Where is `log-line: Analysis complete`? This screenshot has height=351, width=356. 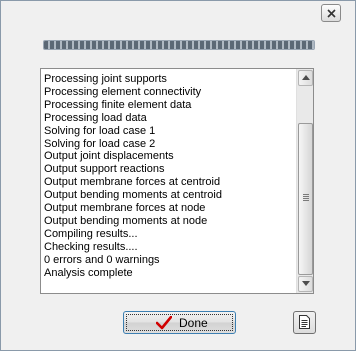 log-line: Analysis complete is located at coordinates (88, 272).